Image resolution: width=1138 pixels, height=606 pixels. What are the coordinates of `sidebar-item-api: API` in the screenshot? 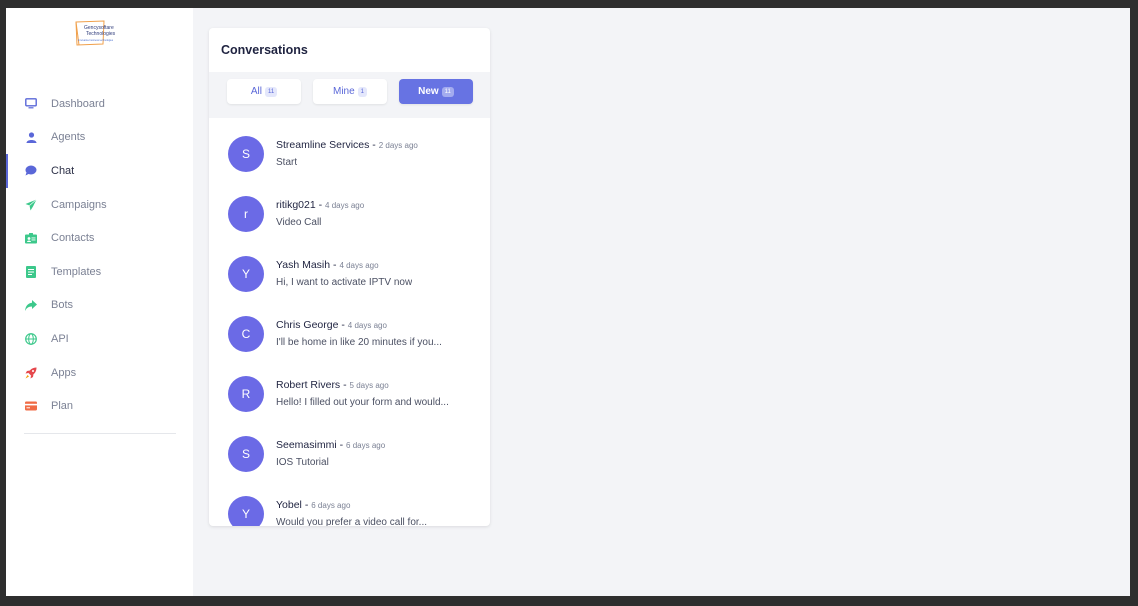 It's located at (99, 339).